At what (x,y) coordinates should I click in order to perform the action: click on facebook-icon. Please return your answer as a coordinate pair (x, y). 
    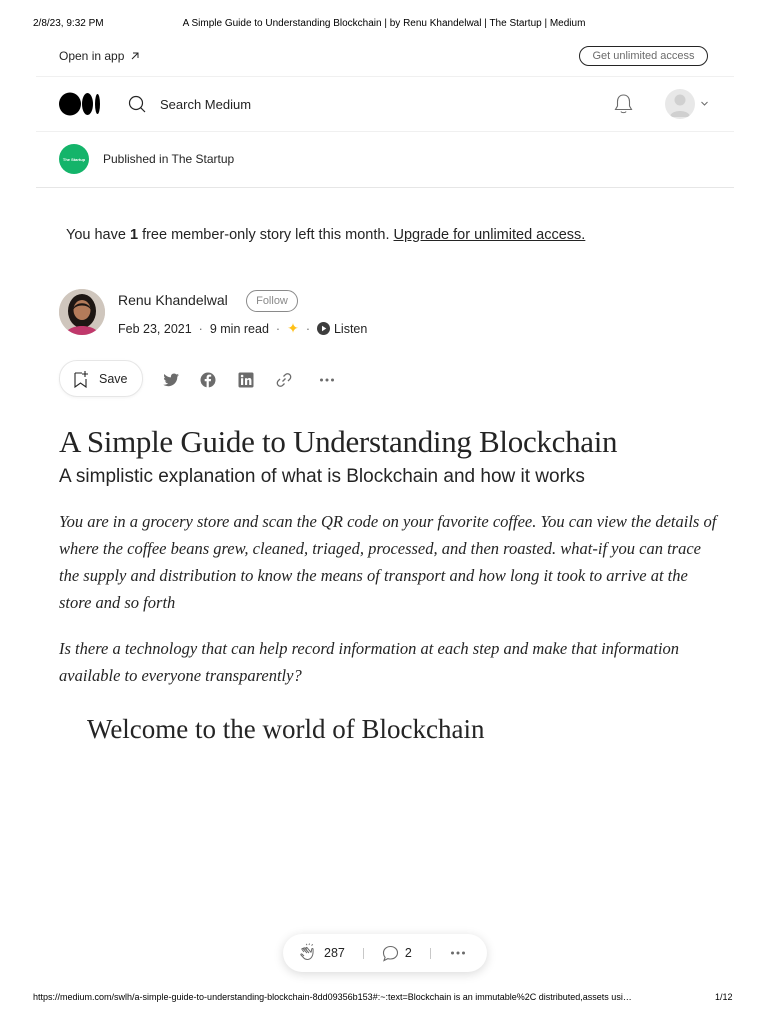
    Looking at the image, I should click on (208, 380).